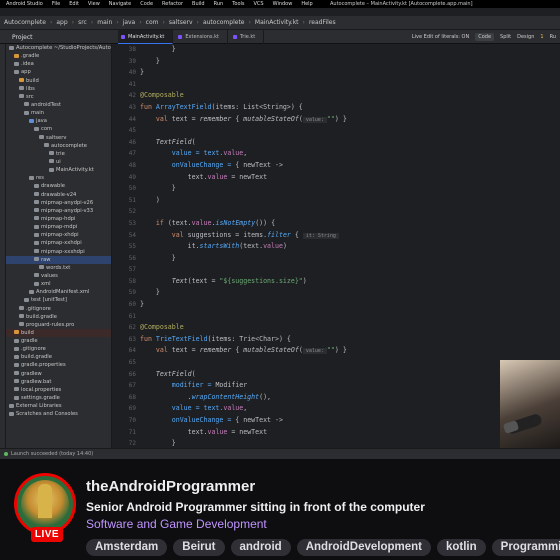 The image size is (560, 560). What do you see at coordinates (61, 22) in the screenshot?
I see `breadcrumb-item: app` at bounding box center [61, 22].